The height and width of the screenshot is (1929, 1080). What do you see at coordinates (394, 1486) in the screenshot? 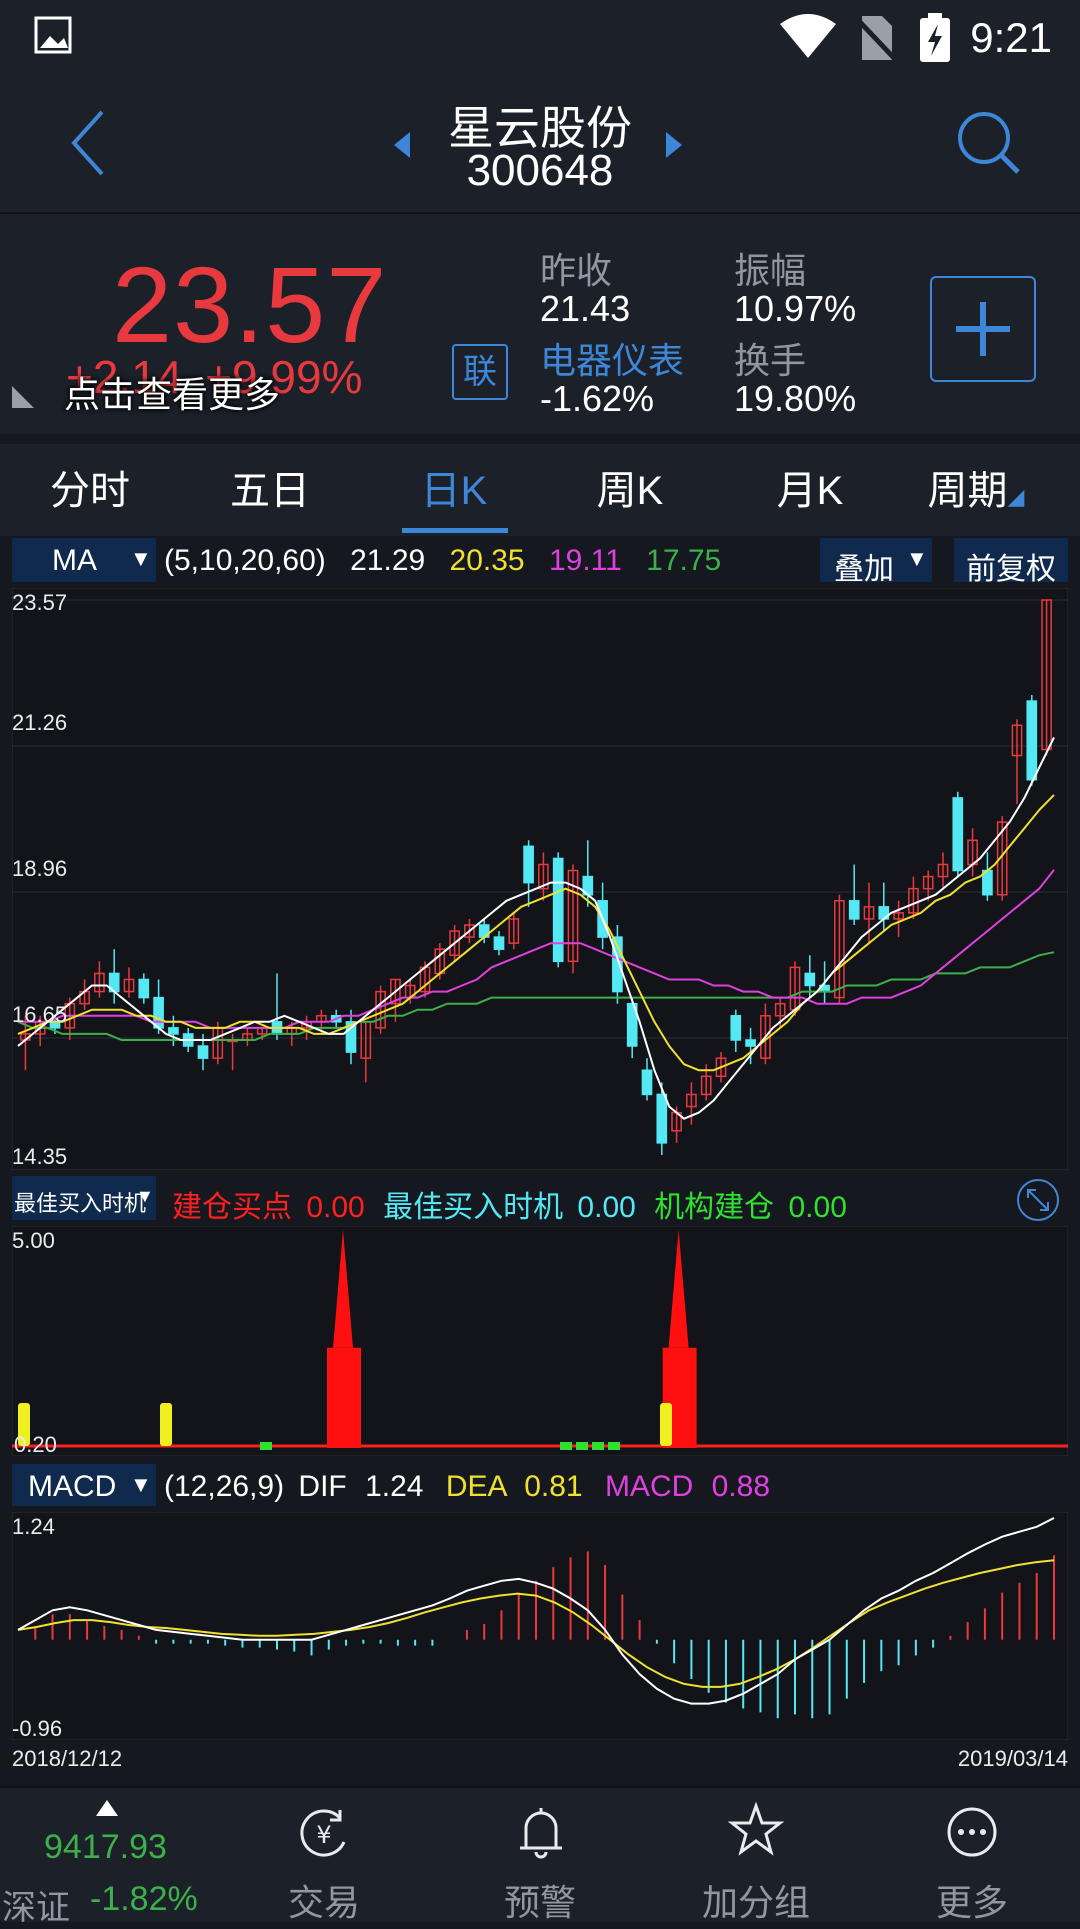
I see `dif-value: 1.24` at bounding box center [394, 1486].